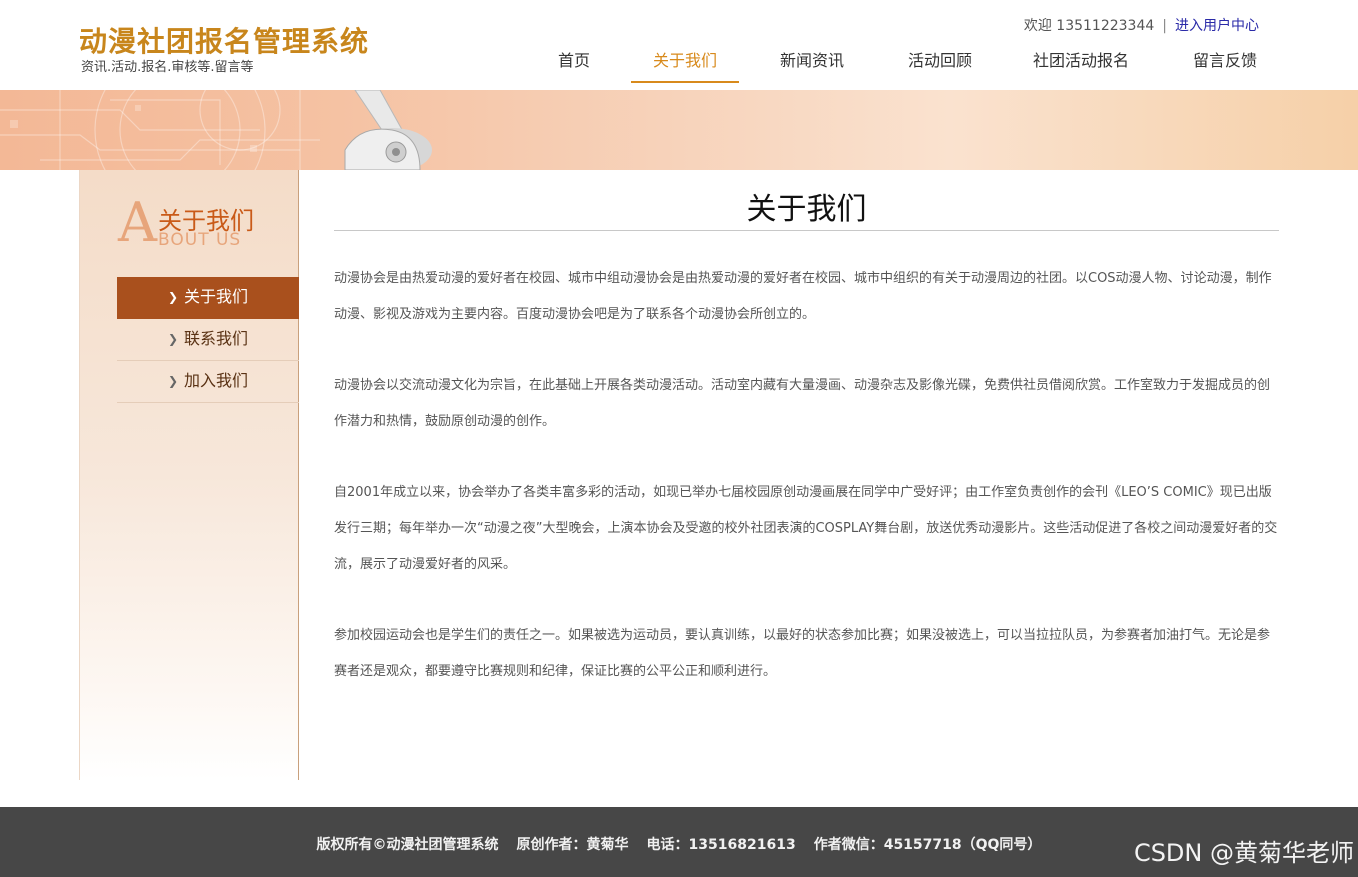  I want to click on footer-phone: 电话：13516821613, so click(721, 845).